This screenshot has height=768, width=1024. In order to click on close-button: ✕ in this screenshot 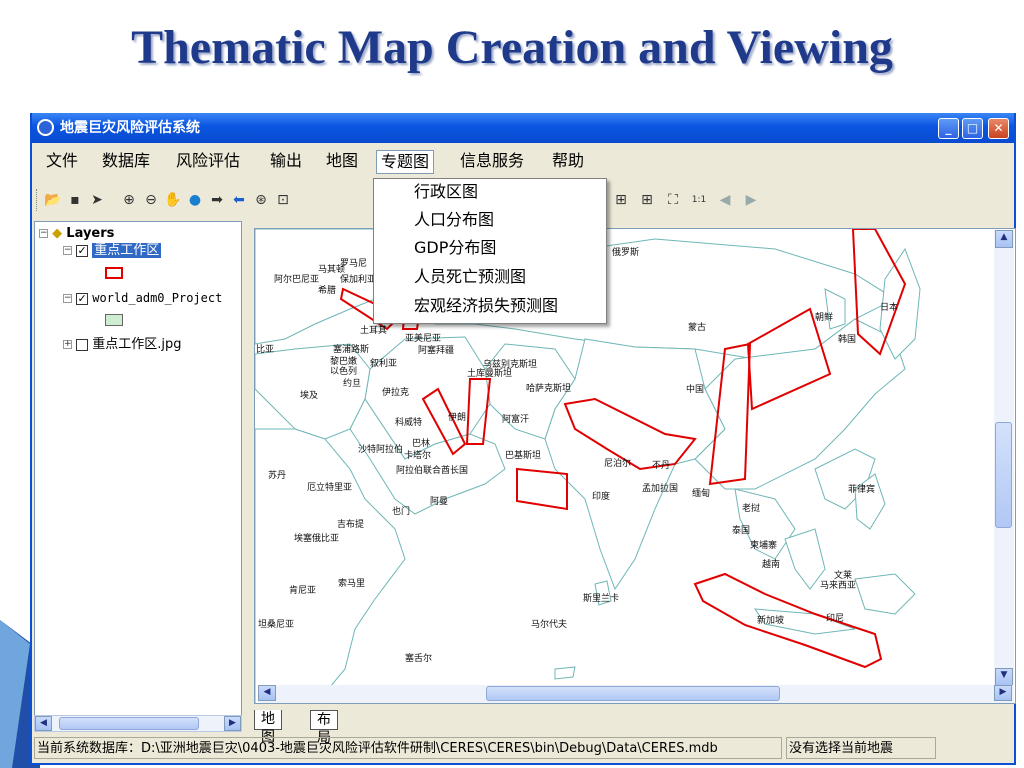, I will do `click(998, 128)`.